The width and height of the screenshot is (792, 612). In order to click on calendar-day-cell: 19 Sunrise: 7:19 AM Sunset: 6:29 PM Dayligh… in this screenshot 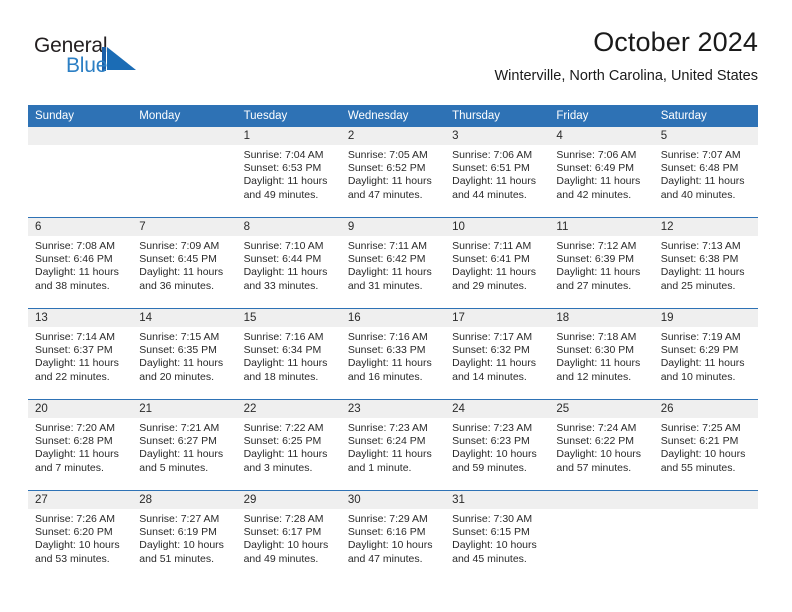, I will do `click(705, 354)`.